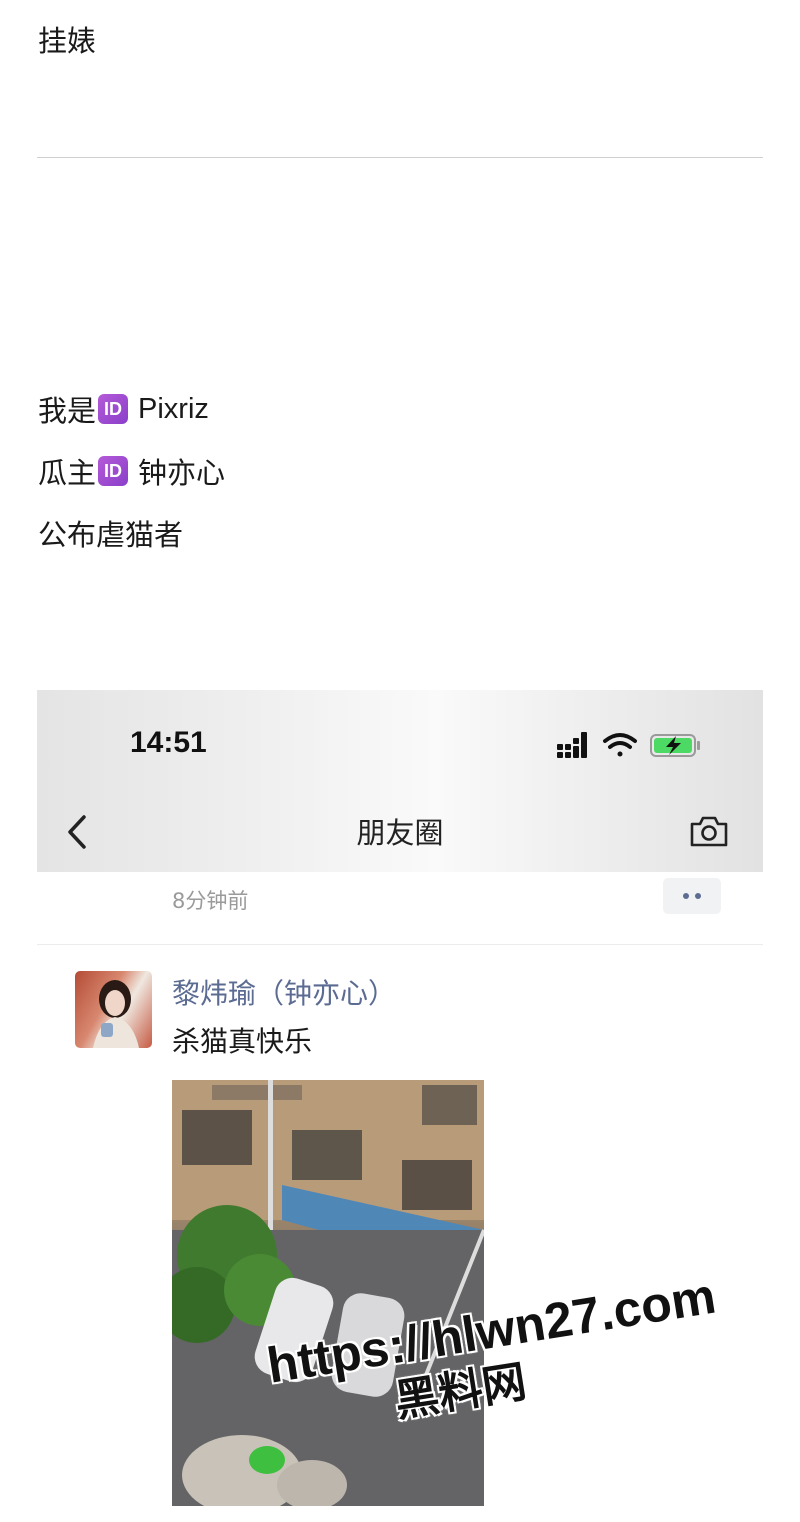  Describe the element at coordinates (67, 411) in the screenshot. I see `line-prefix: 我是` at that location.